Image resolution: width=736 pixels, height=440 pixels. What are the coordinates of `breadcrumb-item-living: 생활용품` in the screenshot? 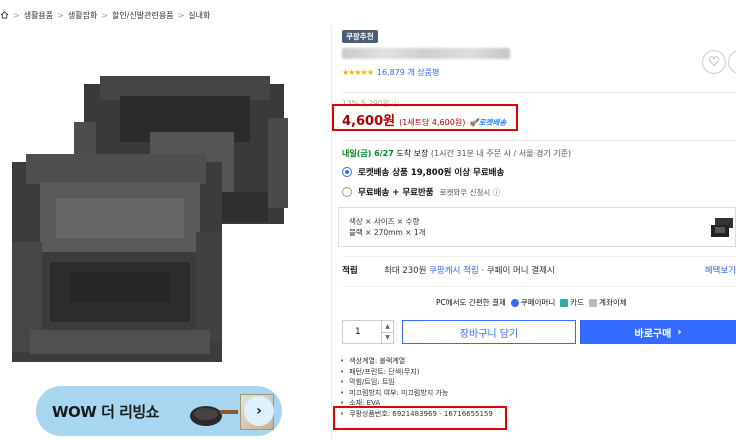 It's located at (38, 15).